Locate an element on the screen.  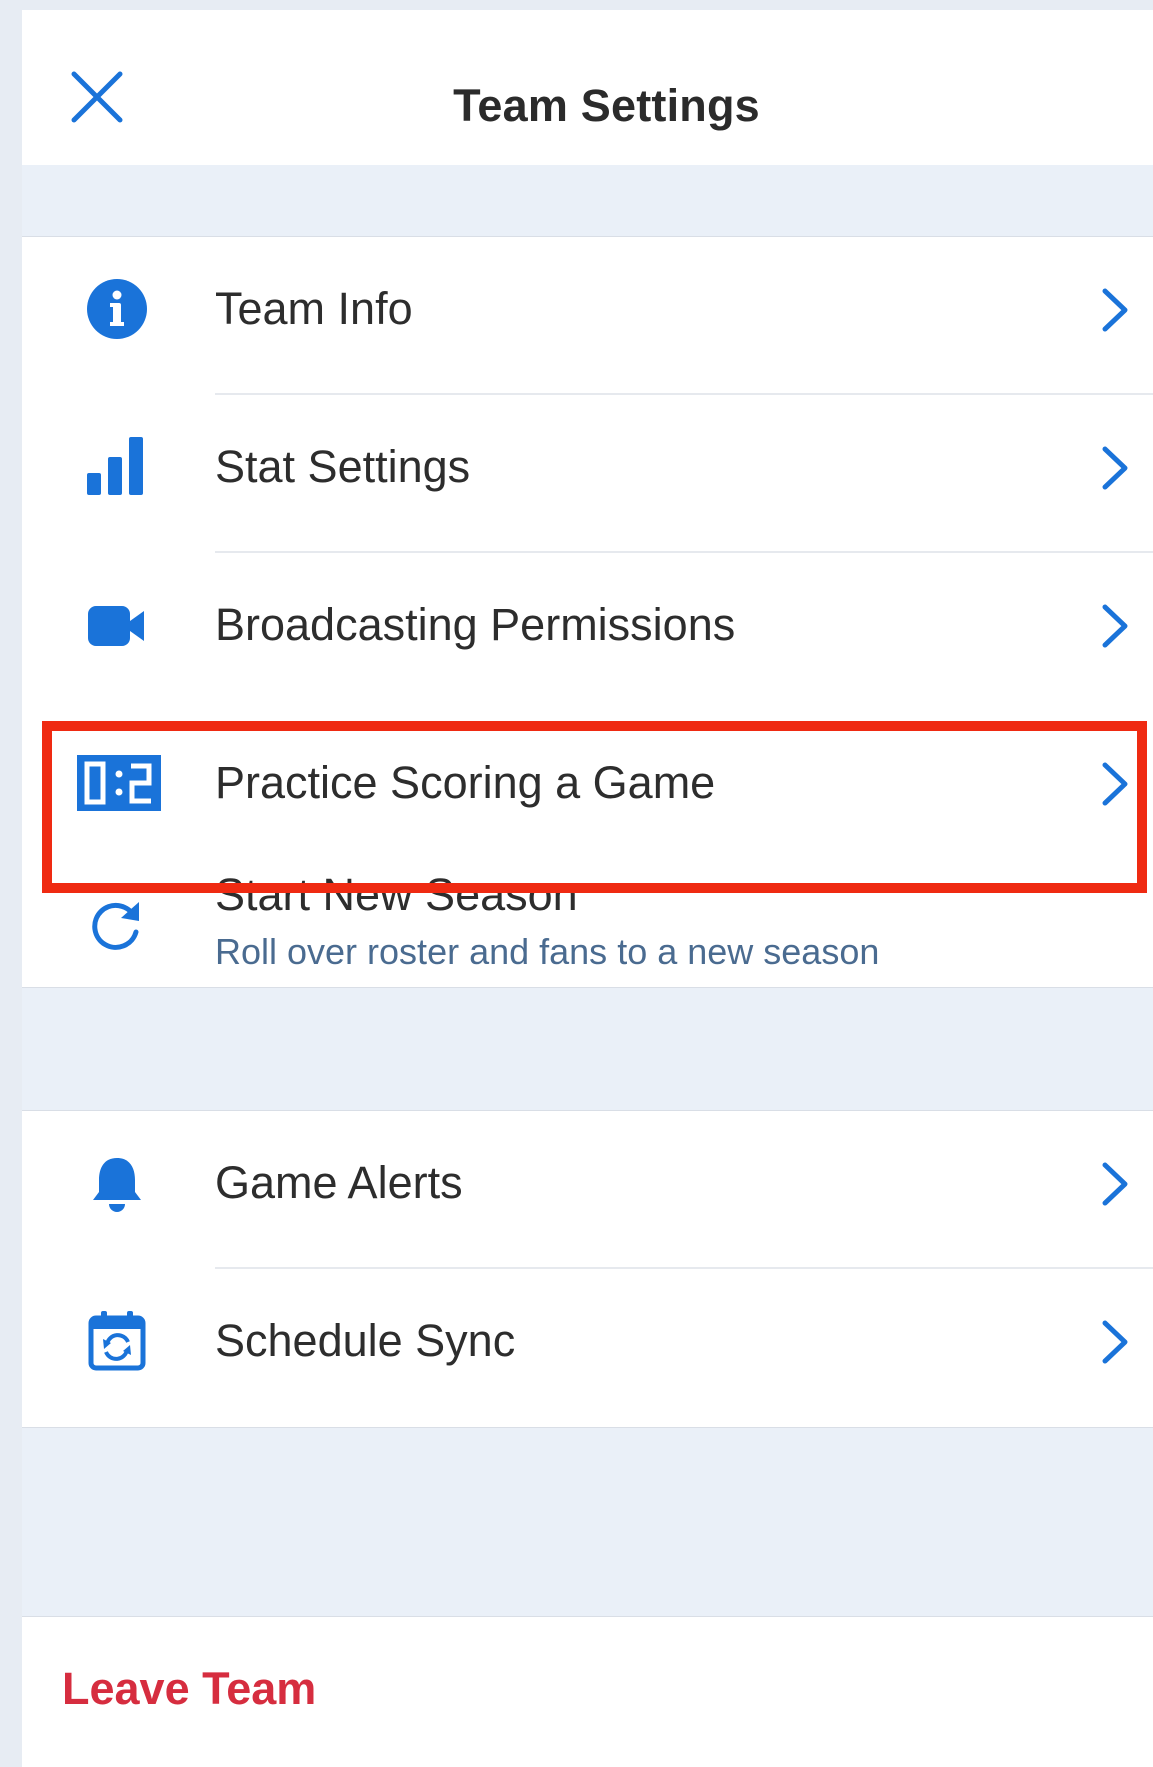
page-title: Team Settings is located at coordinates (606, 105).